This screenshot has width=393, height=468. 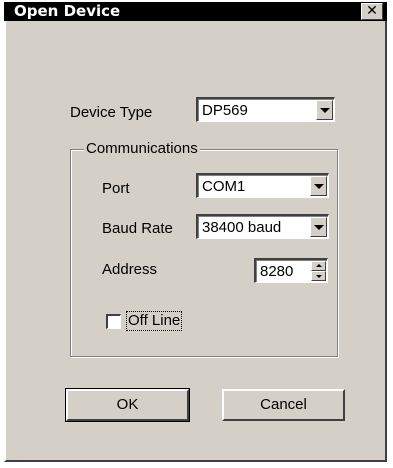 I want to click on close-icon: ✕, so click(x=372, y=11).